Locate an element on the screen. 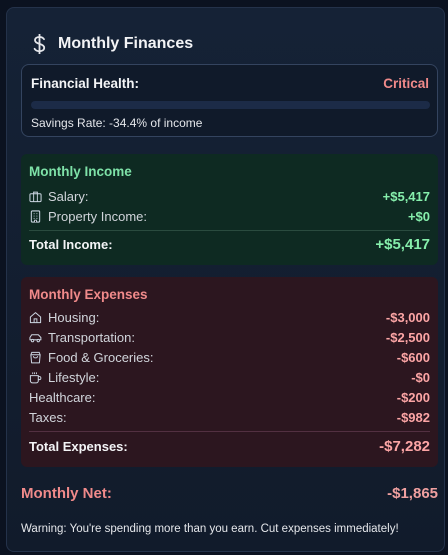 This screenshot has width=448, height=555. expense-amount: -$600 is located at coordinates (413, 357).